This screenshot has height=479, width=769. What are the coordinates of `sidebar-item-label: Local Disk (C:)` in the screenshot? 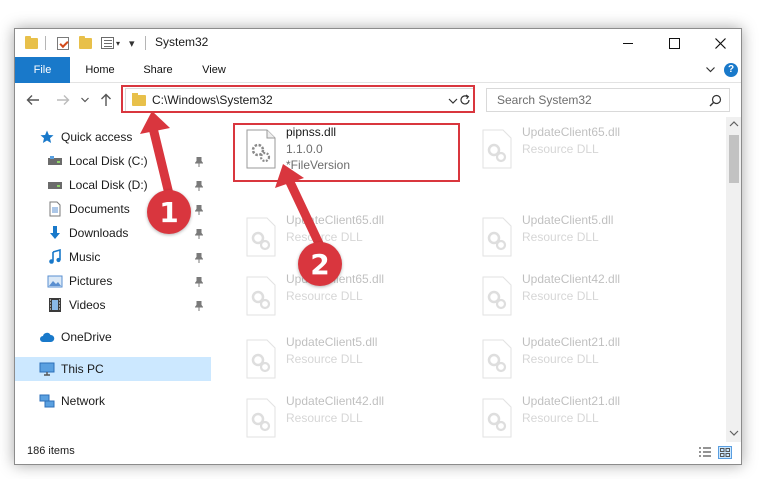 It's located at (108, 161).